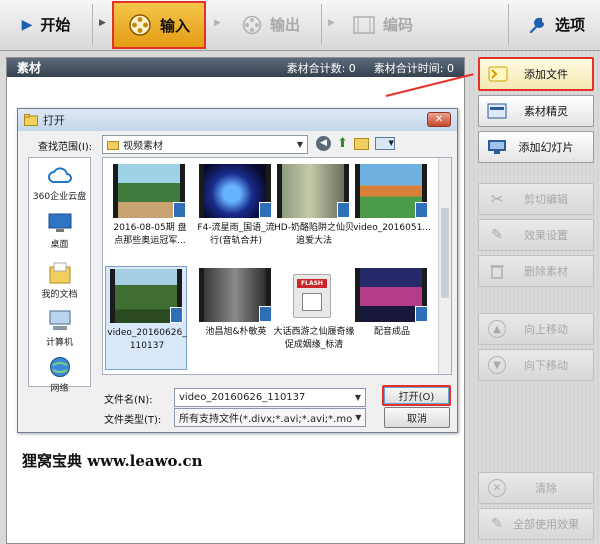 This screenshot has height=544, width=600. I want to click on file-tile: F4-流星雨_国语_流行(音轨合并), so click(236, 214).